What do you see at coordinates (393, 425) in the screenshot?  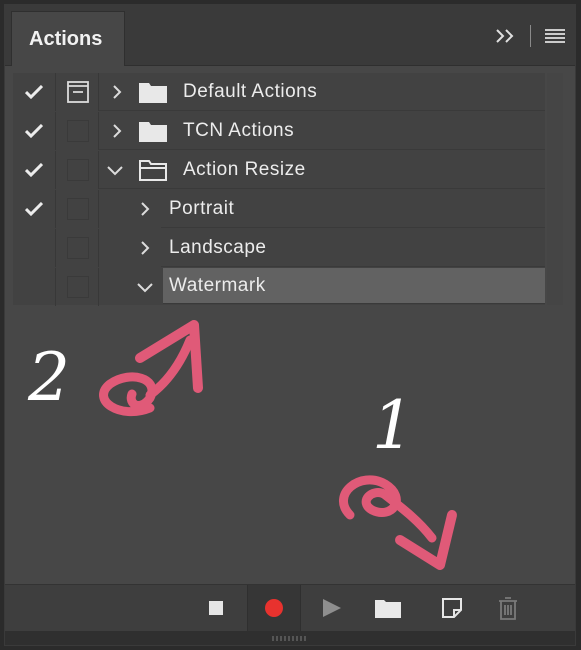 I see `annotation-number-1: 1` at bounding box center [393, 425].